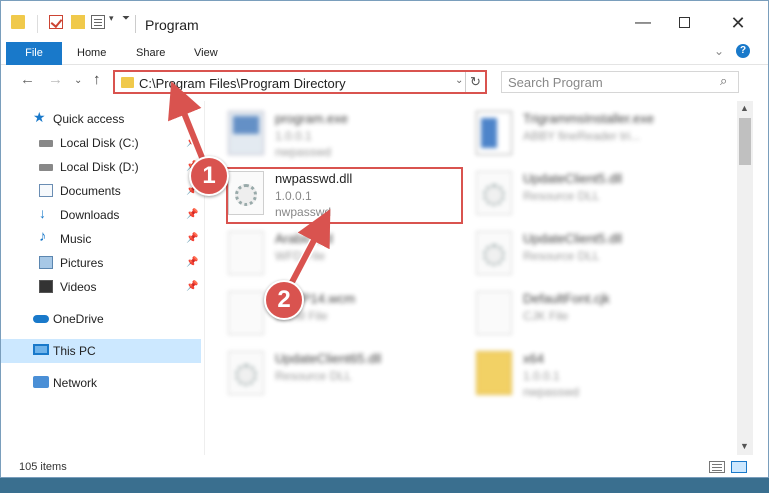 This screenshot has height=493, width=769. I want to click on address-history-icon: ⌄, so click(459, 80).